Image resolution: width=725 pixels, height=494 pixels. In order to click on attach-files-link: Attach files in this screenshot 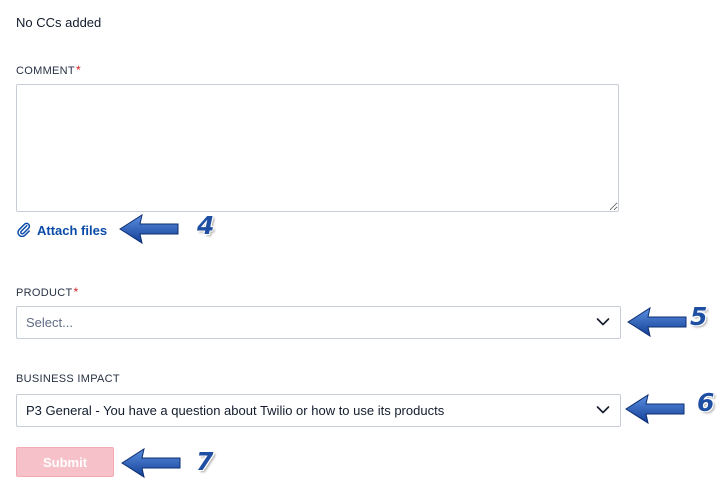, I will do `click(61, 230)`.